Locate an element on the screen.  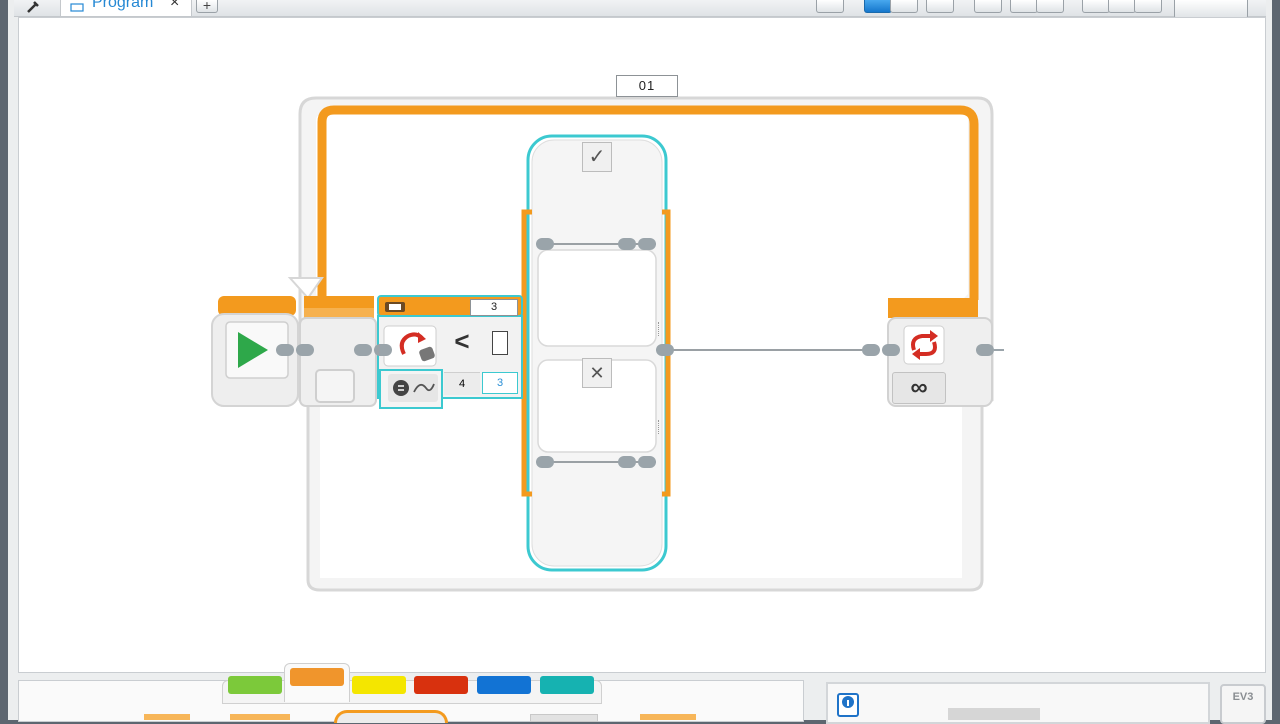
mode-selector-icon is located at coordinates (413, 388).